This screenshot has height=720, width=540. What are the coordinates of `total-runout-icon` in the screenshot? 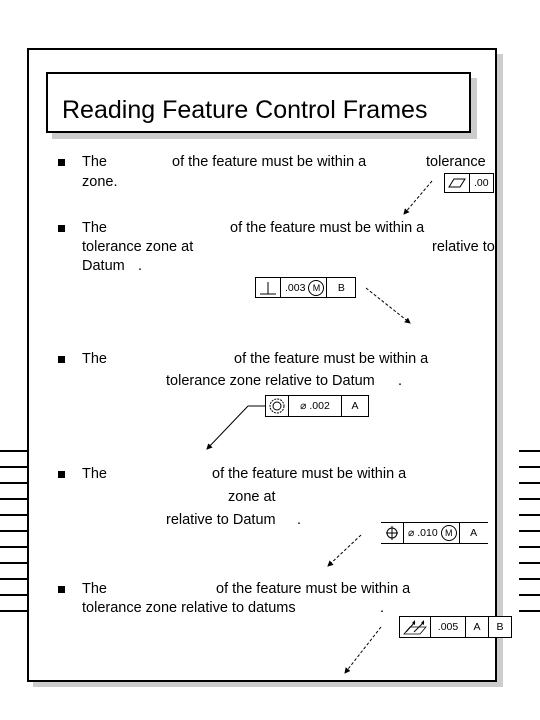 It's located at (415, 627).